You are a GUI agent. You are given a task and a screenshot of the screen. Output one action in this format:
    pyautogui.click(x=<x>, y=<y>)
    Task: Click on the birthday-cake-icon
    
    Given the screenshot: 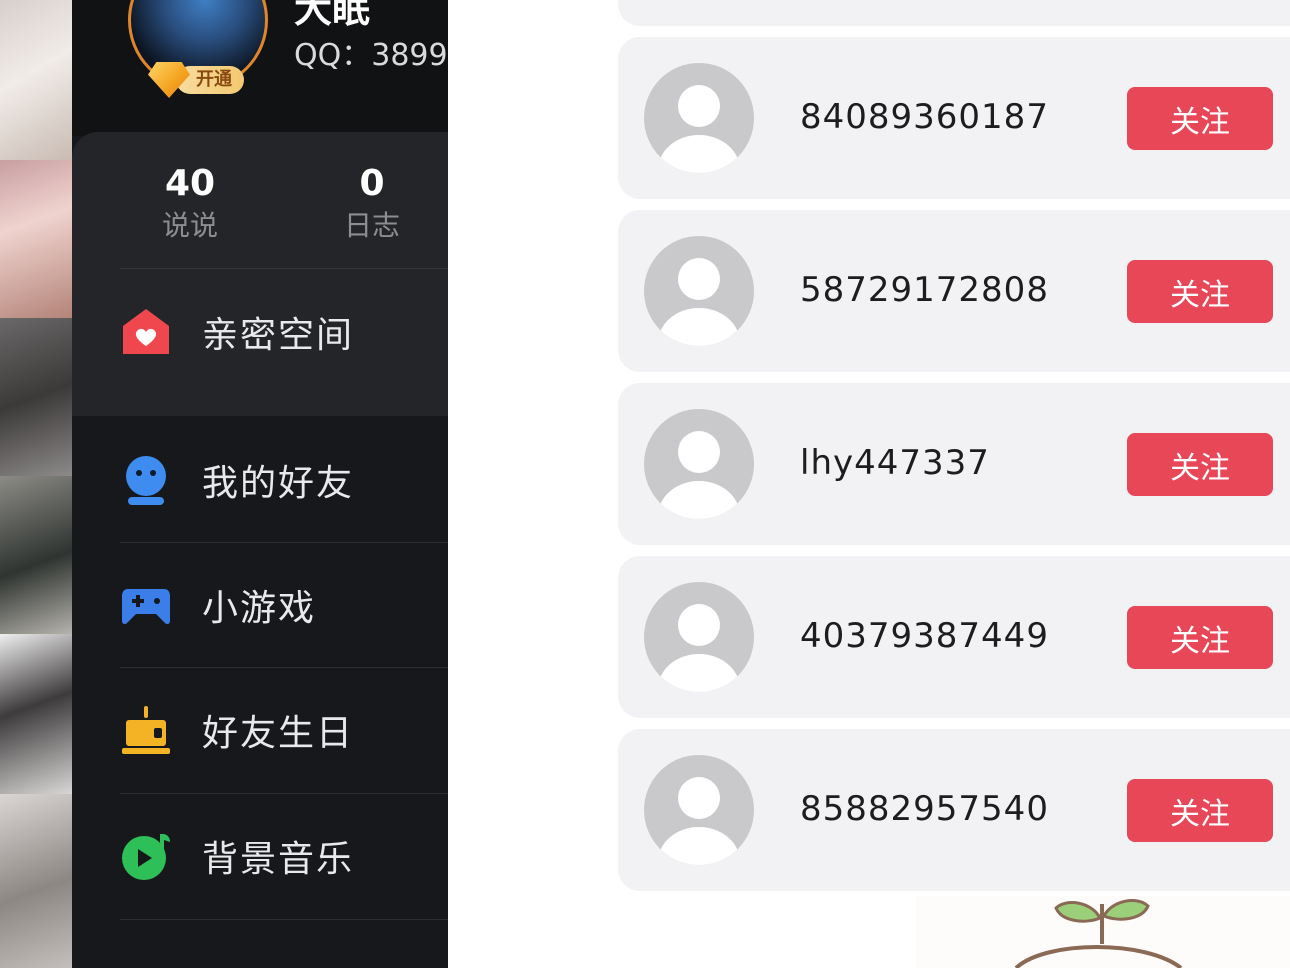 What is the action you would take?
    pyautogui.click(x=146, y=730)
    